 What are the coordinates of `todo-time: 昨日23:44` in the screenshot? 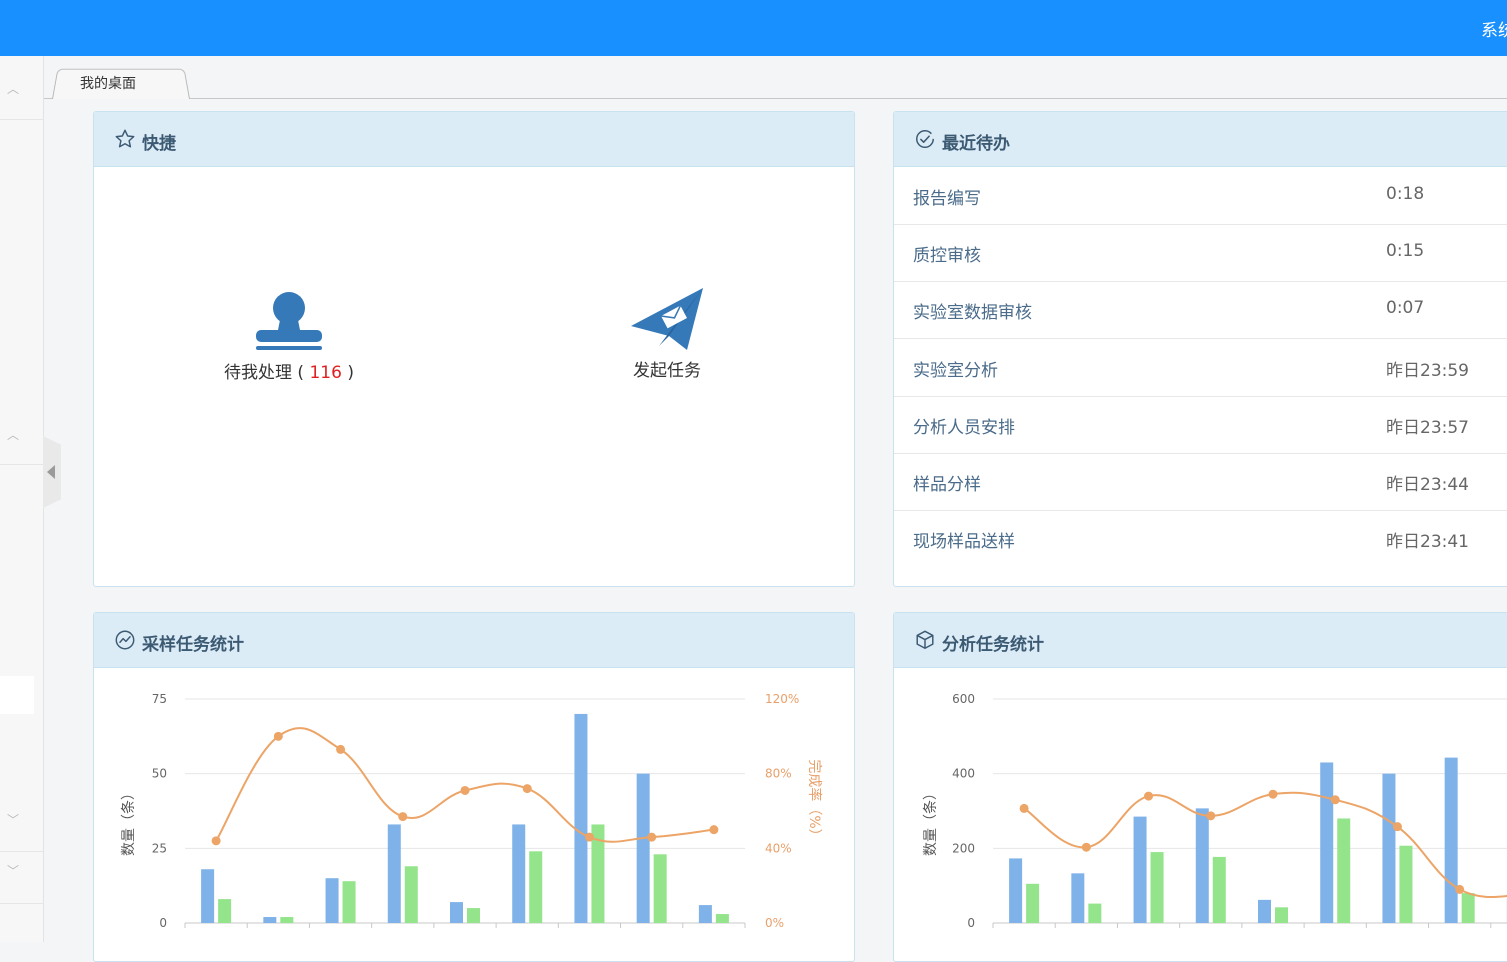 It's located at (1427, 482).